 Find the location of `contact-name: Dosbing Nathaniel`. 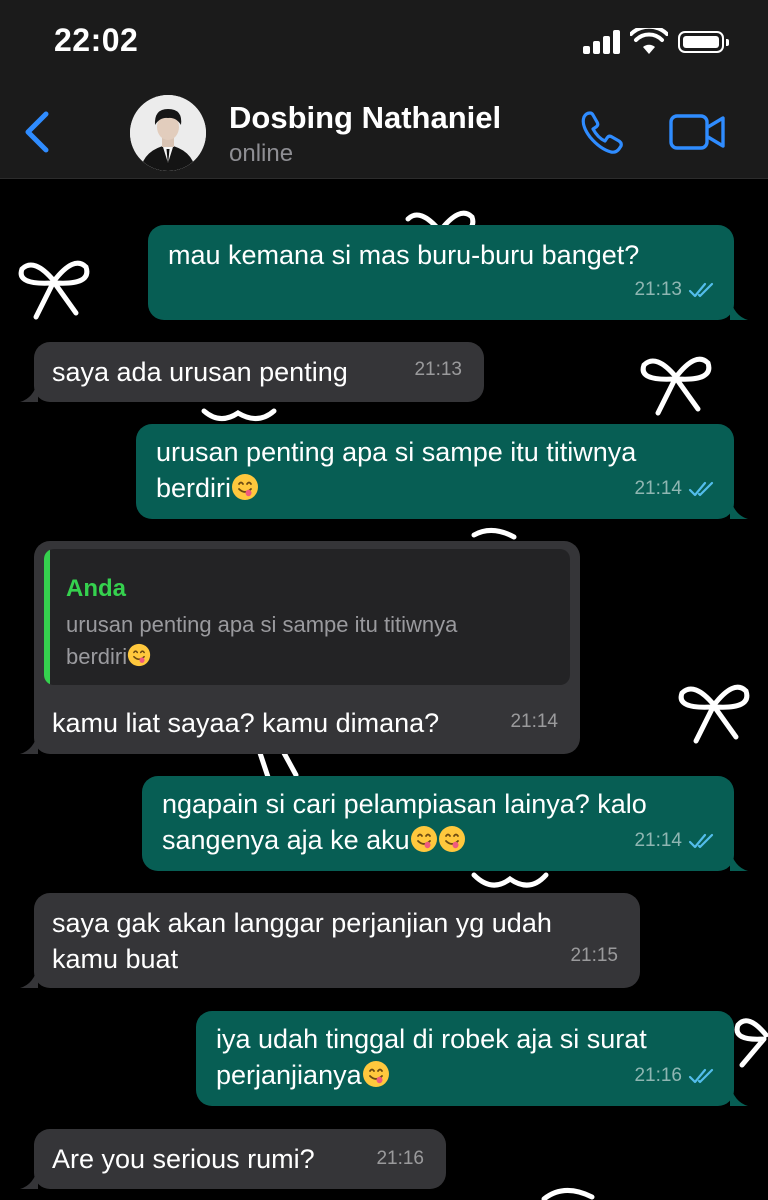

contact-name: Dosbing Nathaniel is located at coordinates (365, 118).